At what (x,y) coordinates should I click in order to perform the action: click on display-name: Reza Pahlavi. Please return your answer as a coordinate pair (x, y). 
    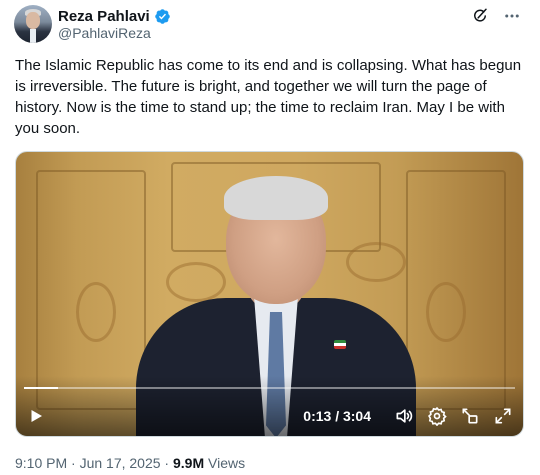
    Looking at the image, I should click on (104, 16).